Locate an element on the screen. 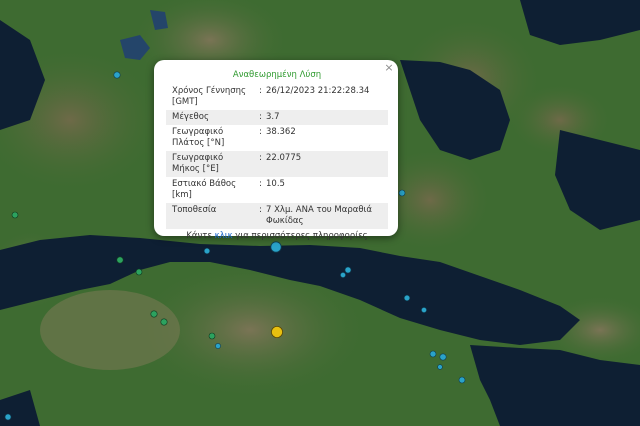 This screenshot has height=426, width=640. more-info-line: Κάντε κλικ για περισσότερες πληροφορίες is located at coordinates (277, 236).